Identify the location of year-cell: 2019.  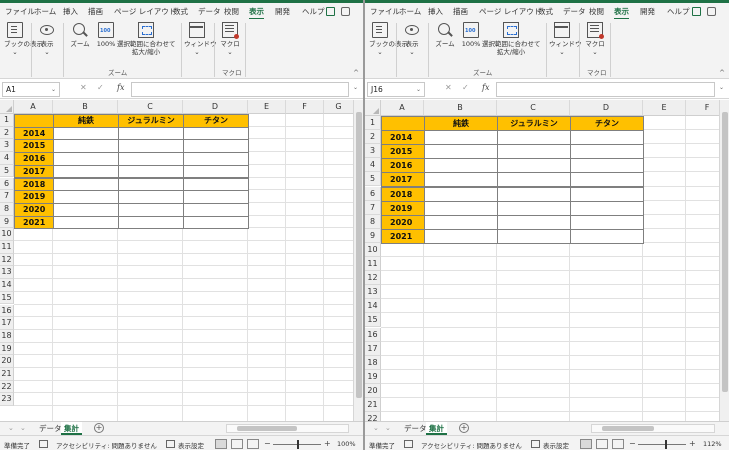
(403, 208).